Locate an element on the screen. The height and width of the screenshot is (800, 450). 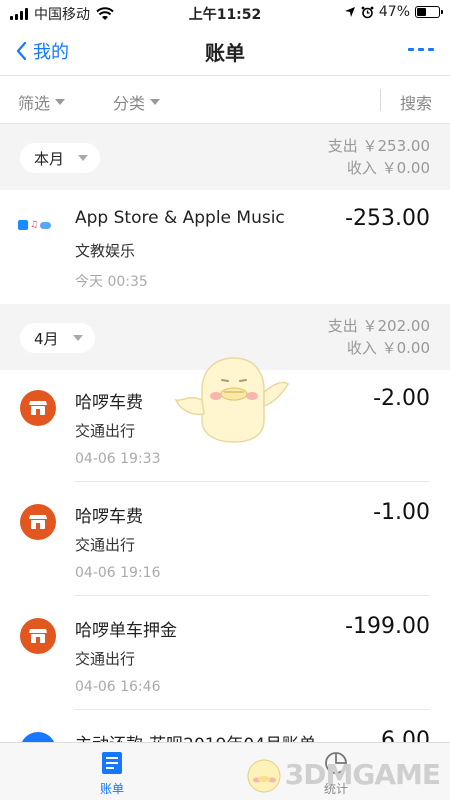
tab-label: 账单 is located at coordinates (111, 789).